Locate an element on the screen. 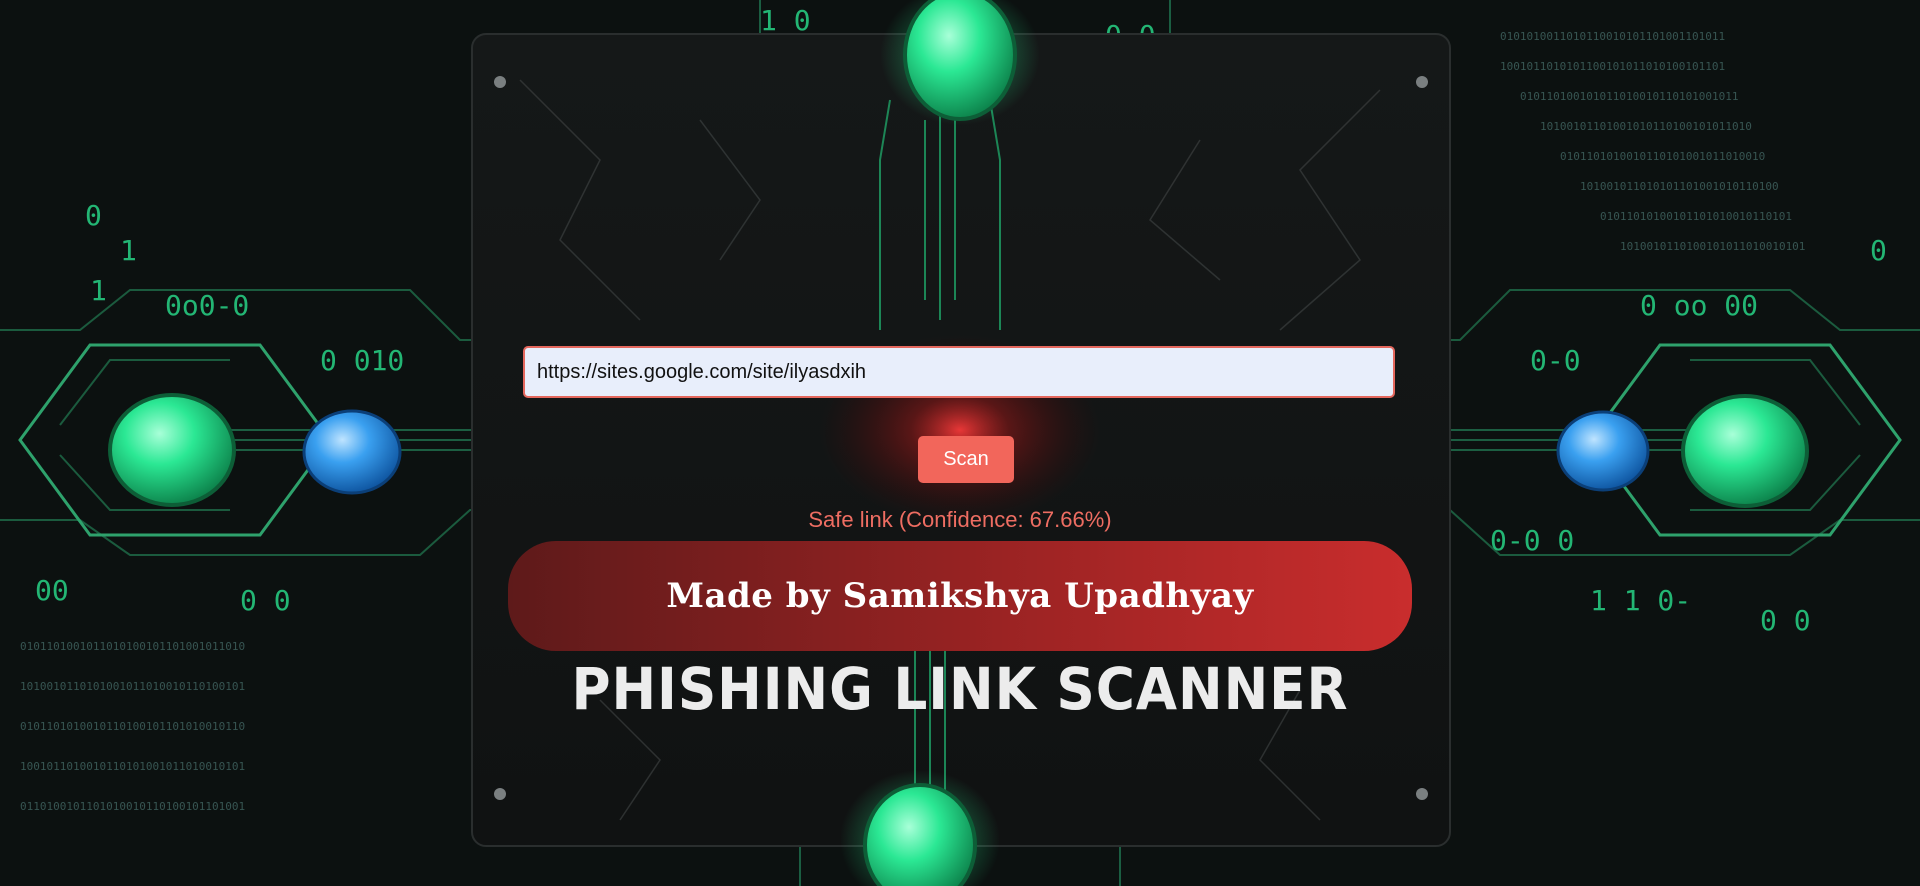 This screenshot has width=1920, height=886. svg-text:010110101001011010100101101001: 0101101010010110101001011010010 is located at coordinates (1662, 156).